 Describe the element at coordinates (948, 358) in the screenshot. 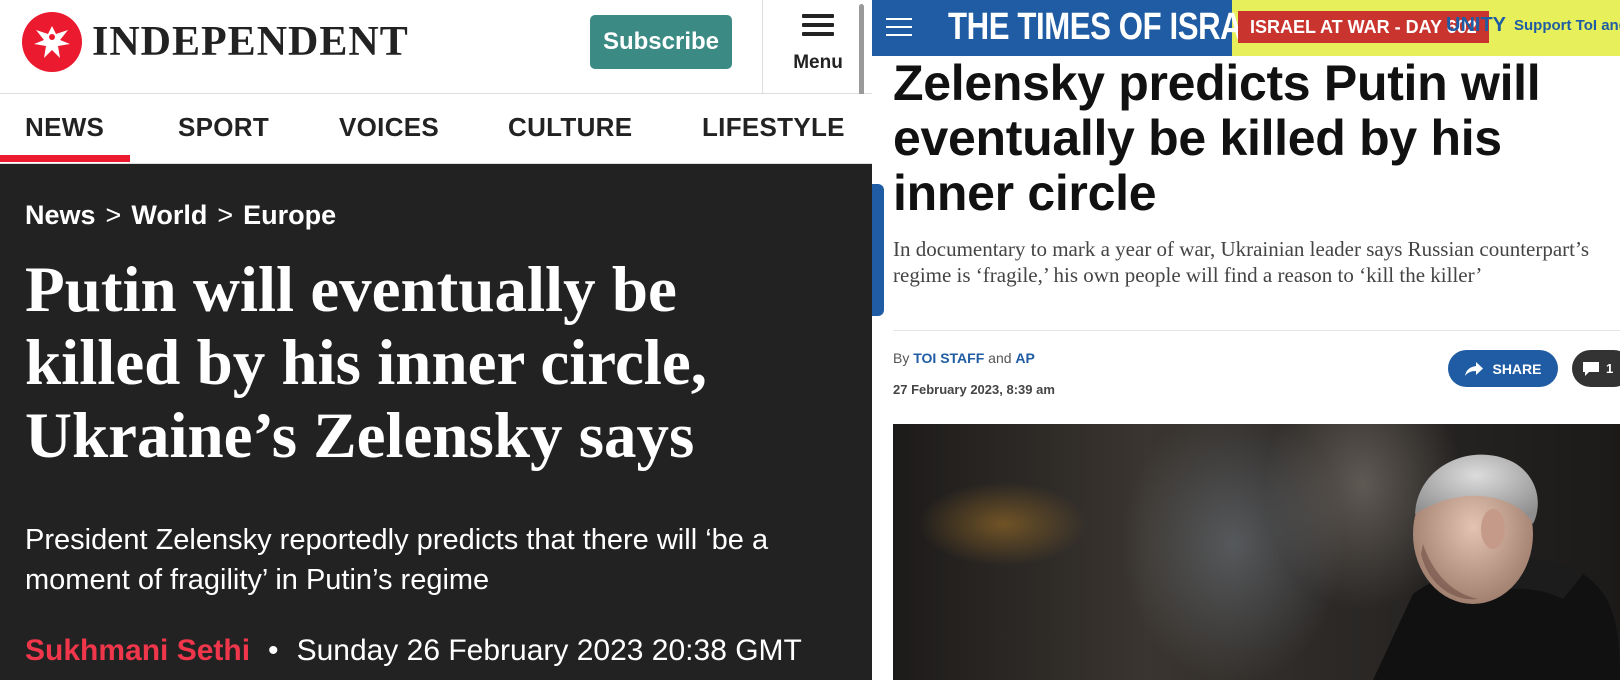

I see `author-link-toi-staff: TOI STAFF` at that location.